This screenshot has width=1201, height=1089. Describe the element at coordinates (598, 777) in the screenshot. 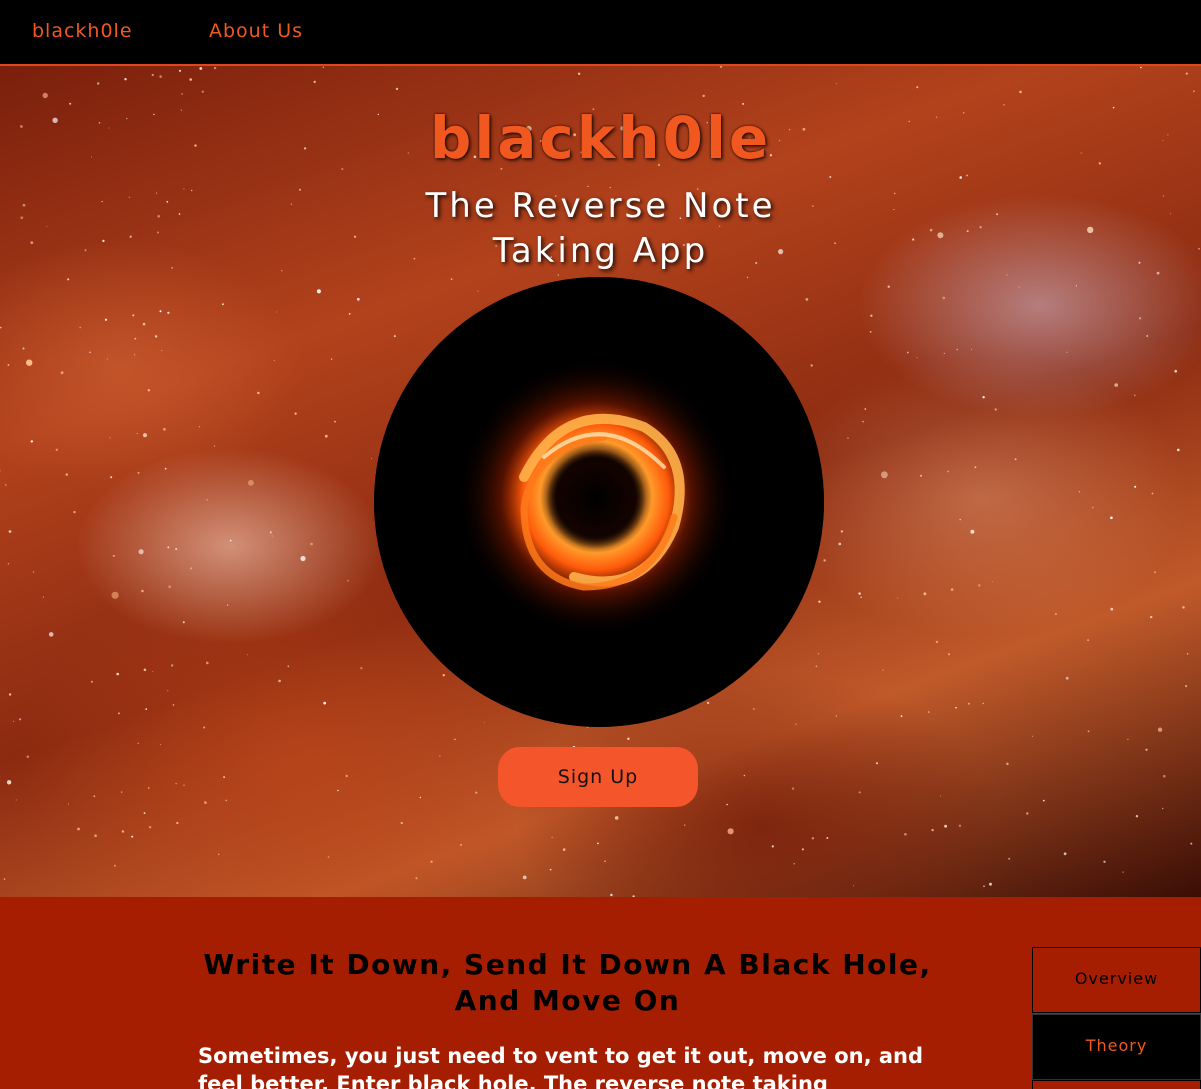

I see `signup-button: Sign Up` at that location.